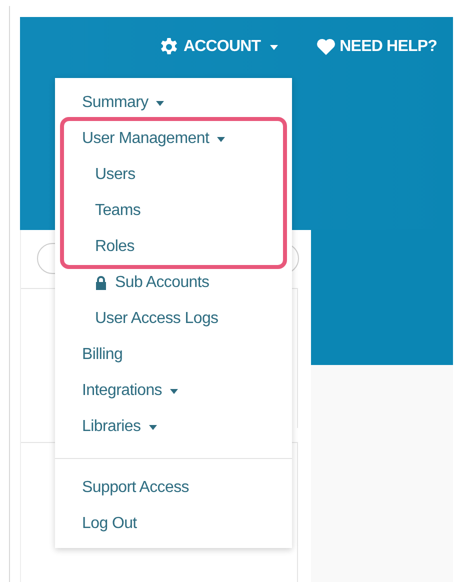  I want to click on menu-item: User Management, so click(154, 139).